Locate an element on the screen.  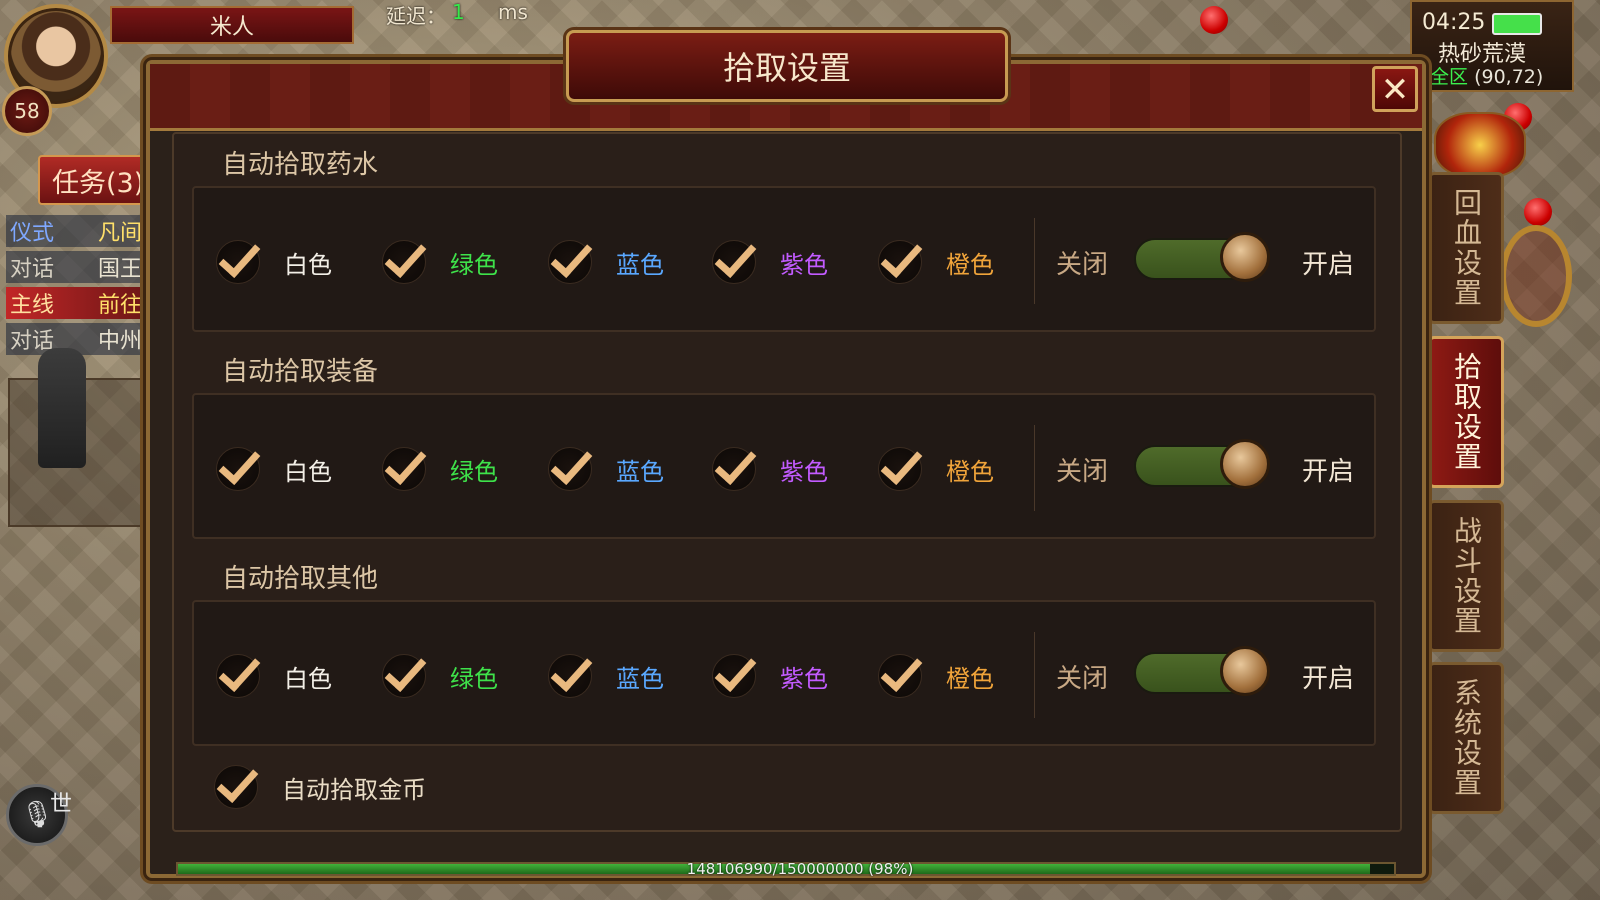
quest-row: 对话 国王 is located at coordinates (76, 267).